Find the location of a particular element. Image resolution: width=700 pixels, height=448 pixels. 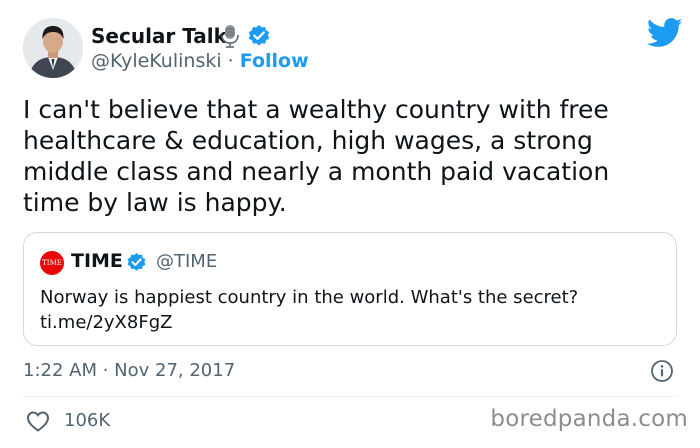

info-icon is located at coordinates (662, 371).